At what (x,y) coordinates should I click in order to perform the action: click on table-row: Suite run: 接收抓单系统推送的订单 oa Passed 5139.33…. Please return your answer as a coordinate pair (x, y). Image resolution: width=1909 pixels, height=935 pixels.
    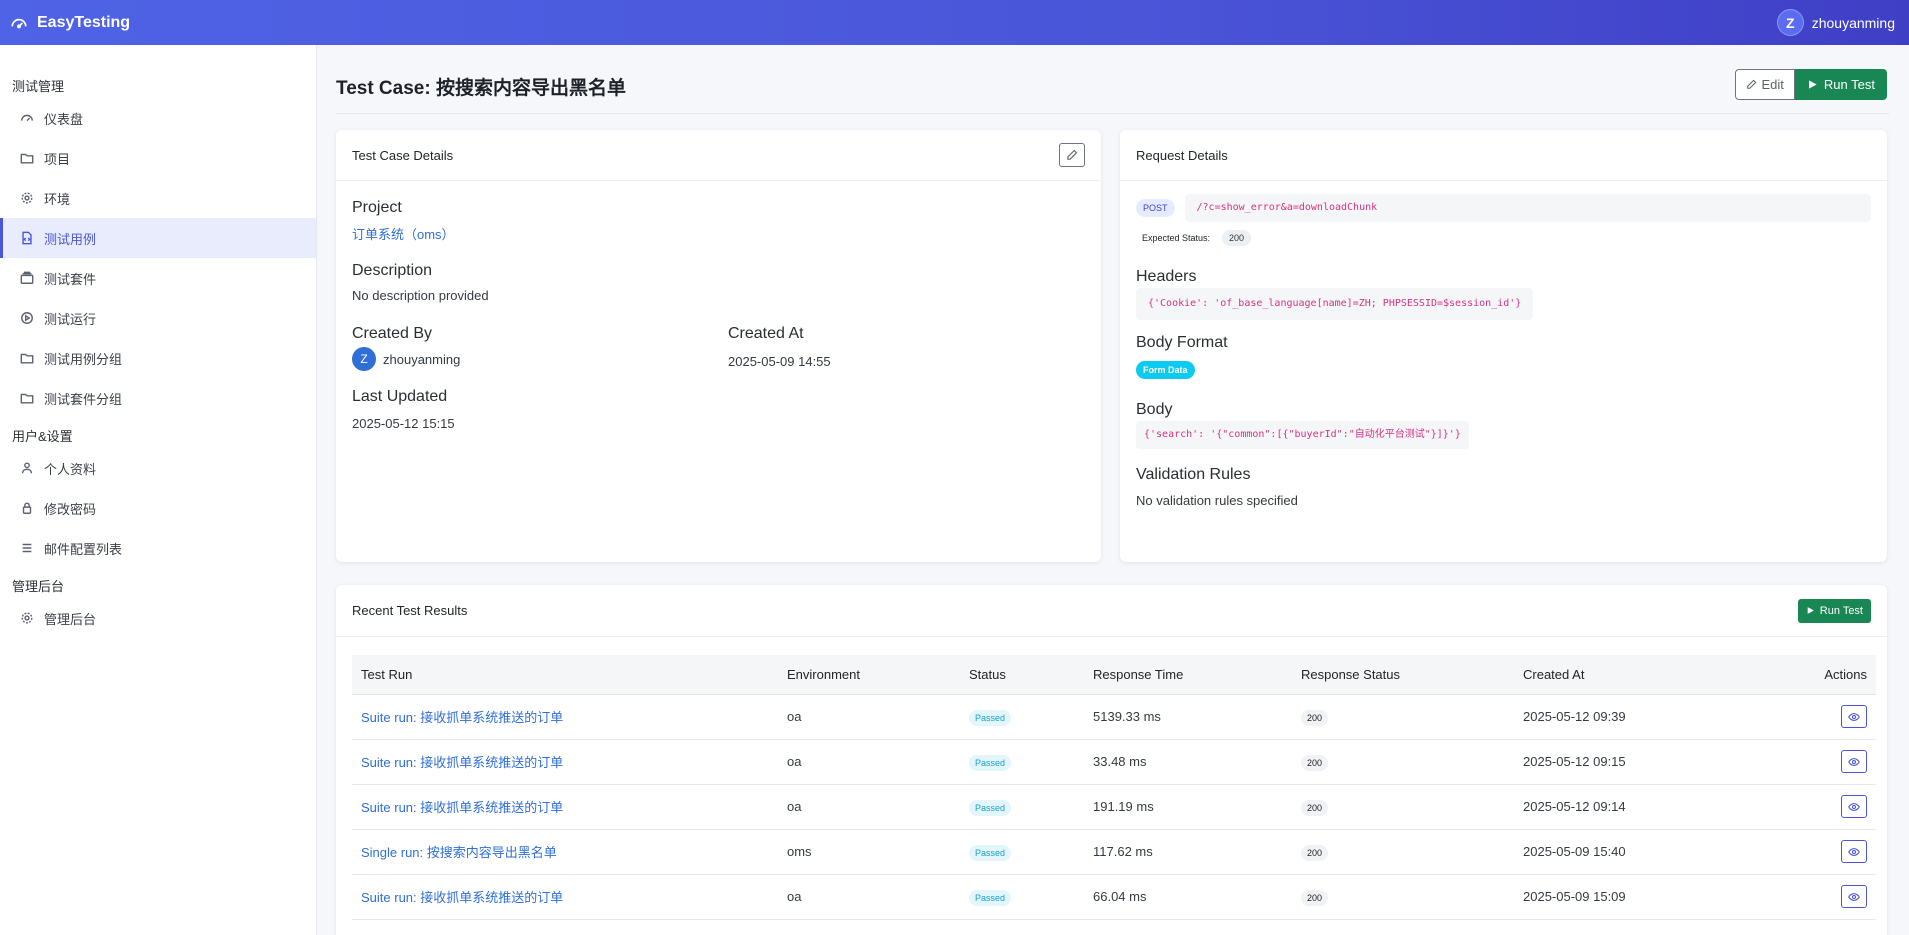
    Looking at the image, I should click on (1114, 717).